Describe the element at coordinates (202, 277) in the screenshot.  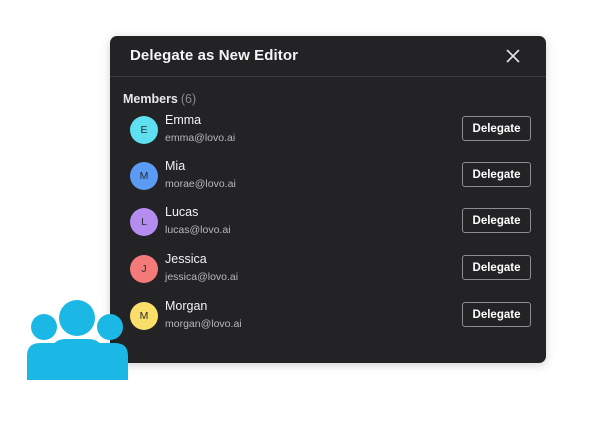
I see `member-email: jessica@lovo.ai` at that location.